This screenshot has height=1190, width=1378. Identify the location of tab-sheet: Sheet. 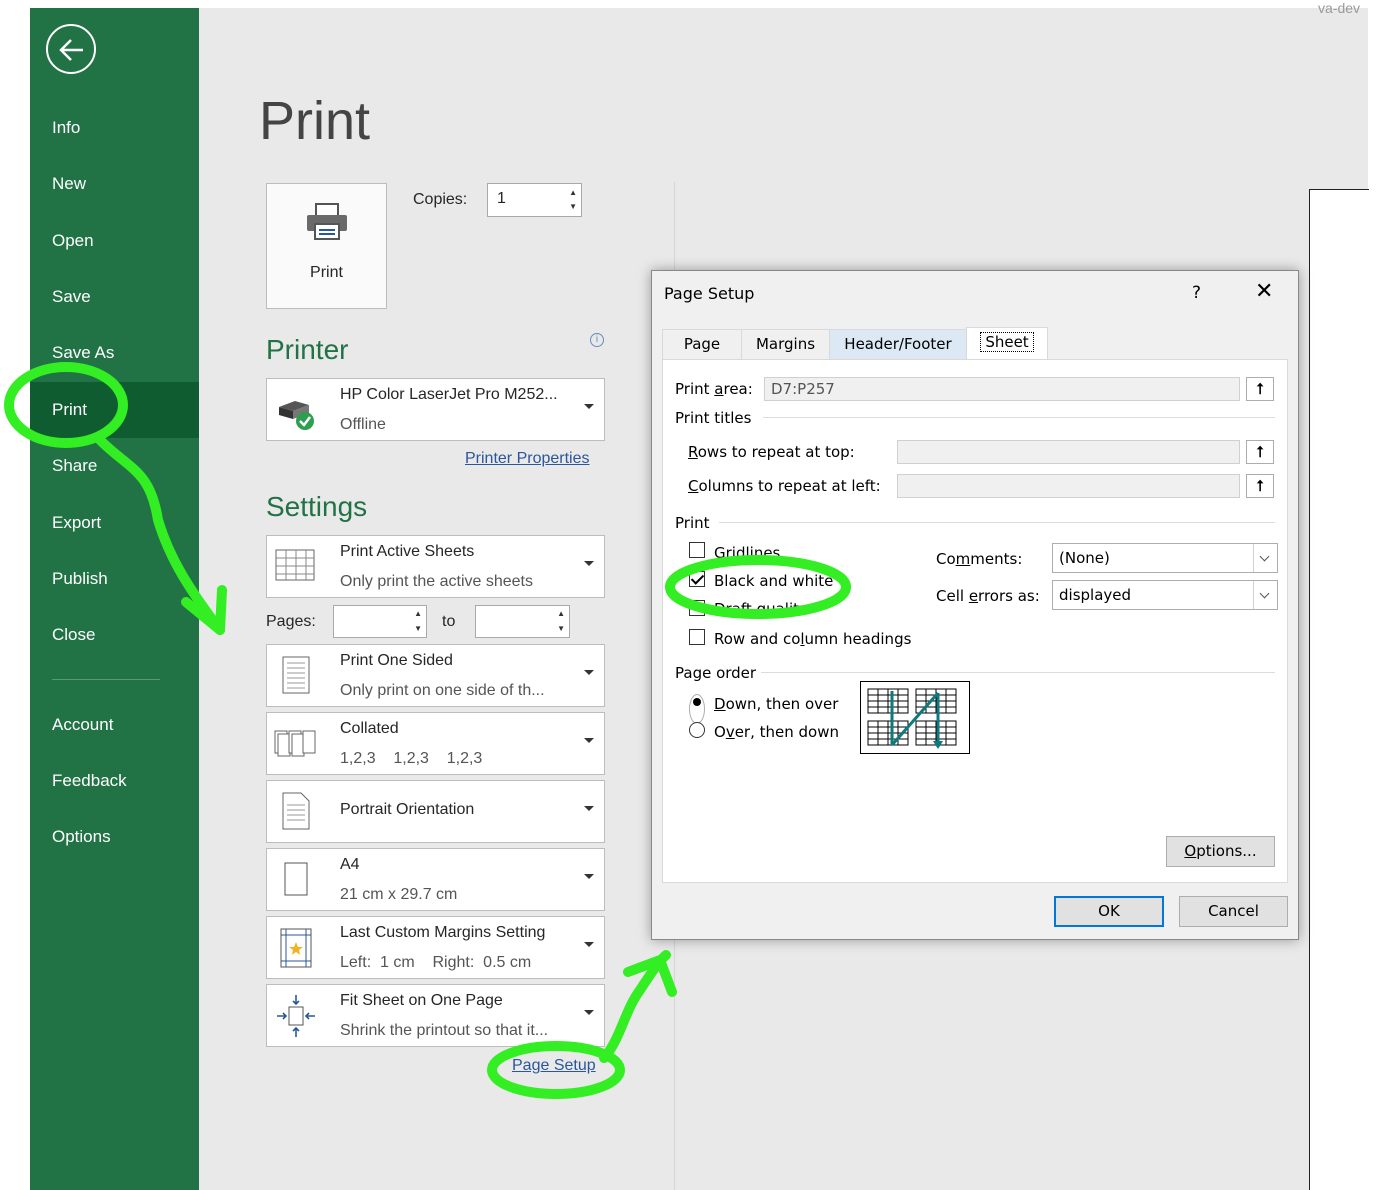
(1007, 343).